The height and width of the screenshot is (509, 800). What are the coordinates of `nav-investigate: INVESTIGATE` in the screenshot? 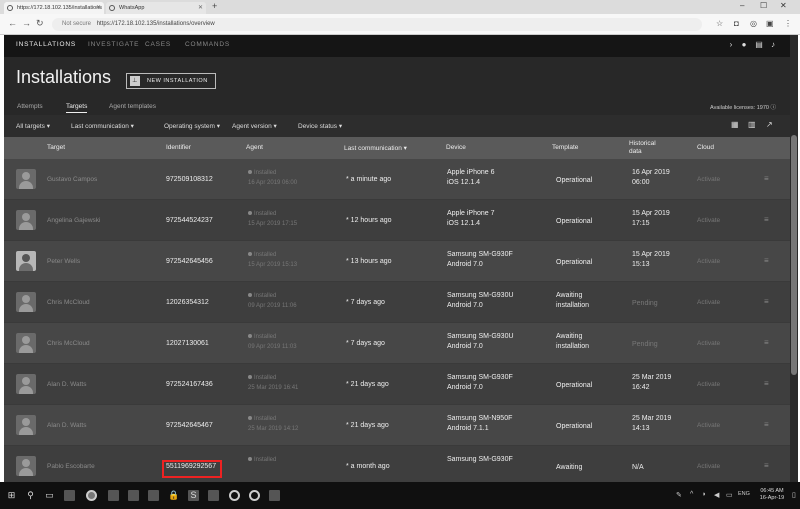 It's located at (113, 44).